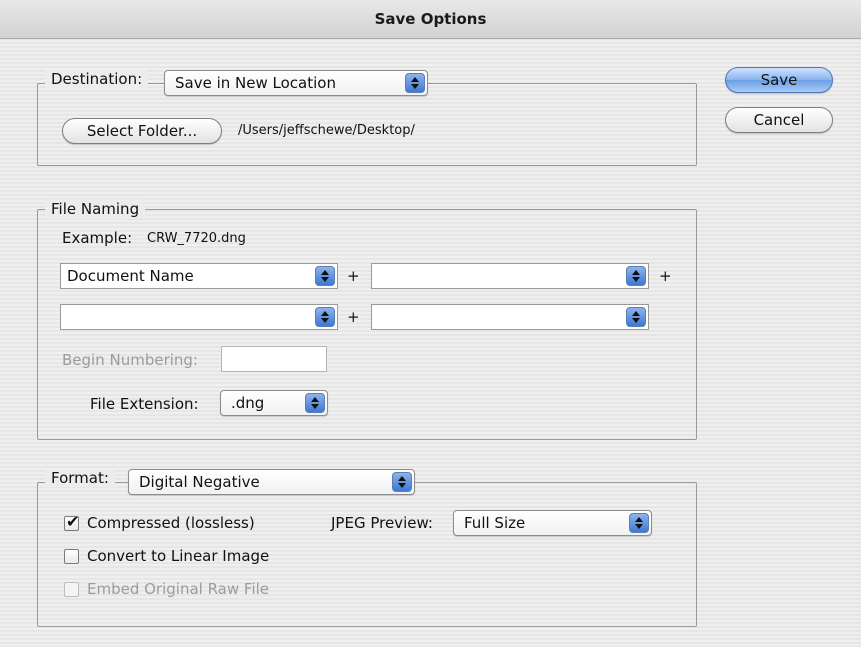 The height and width of the screenshot is (647, 861). I want to click on format-label: Format:, so click(80, 478).